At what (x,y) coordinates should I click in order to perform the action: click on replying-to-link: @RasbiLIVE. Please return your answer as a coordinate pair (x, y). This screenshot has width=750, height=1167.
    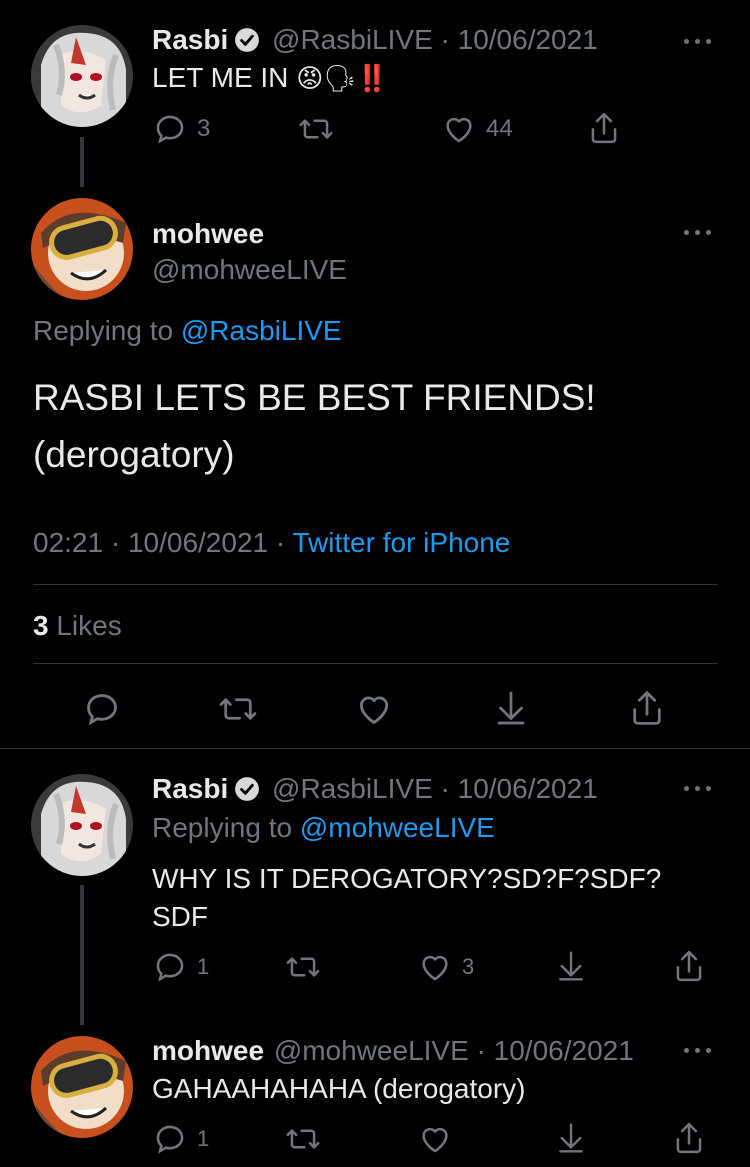
    Looking at the image, I should click on (261, 330).